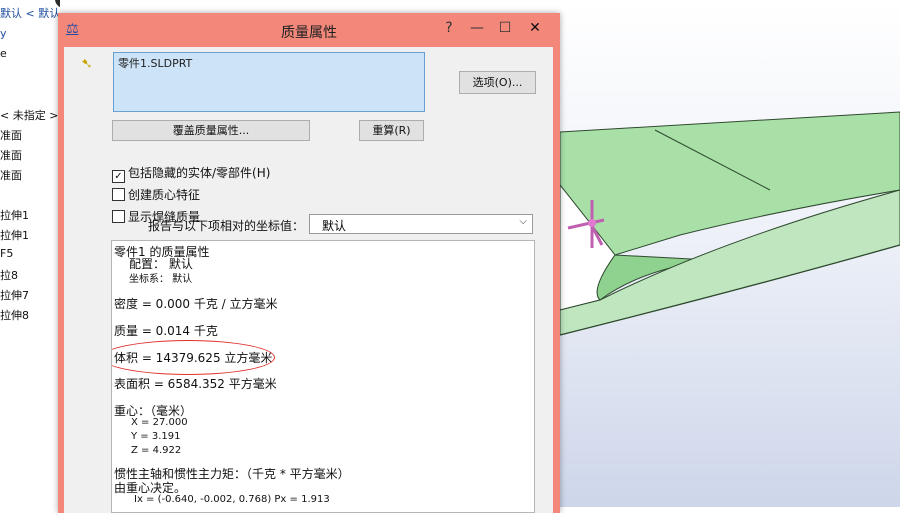 The width and height of the screenshot is (900, 513). What do you see at coordinates (523, 221) in the screenshot?
I see `chevron-down-icon: ⌵` at bounding box center [523, 221].